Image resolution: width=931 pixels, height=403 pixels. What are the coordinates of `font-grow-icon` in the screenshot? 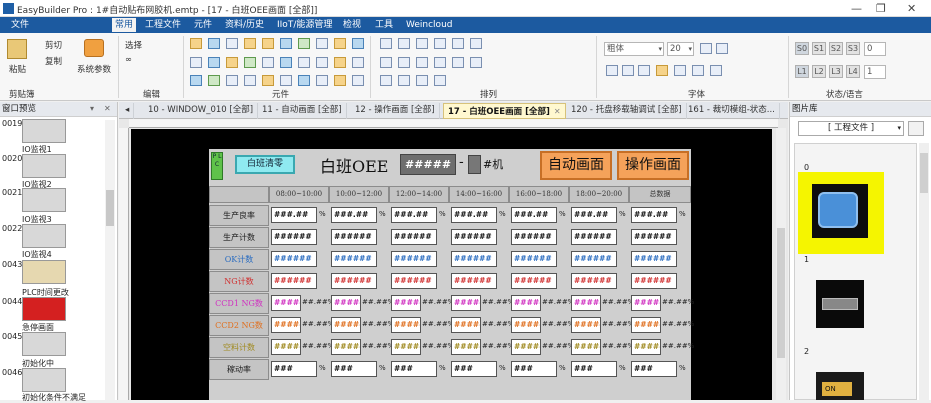 It's located at (706, 48).